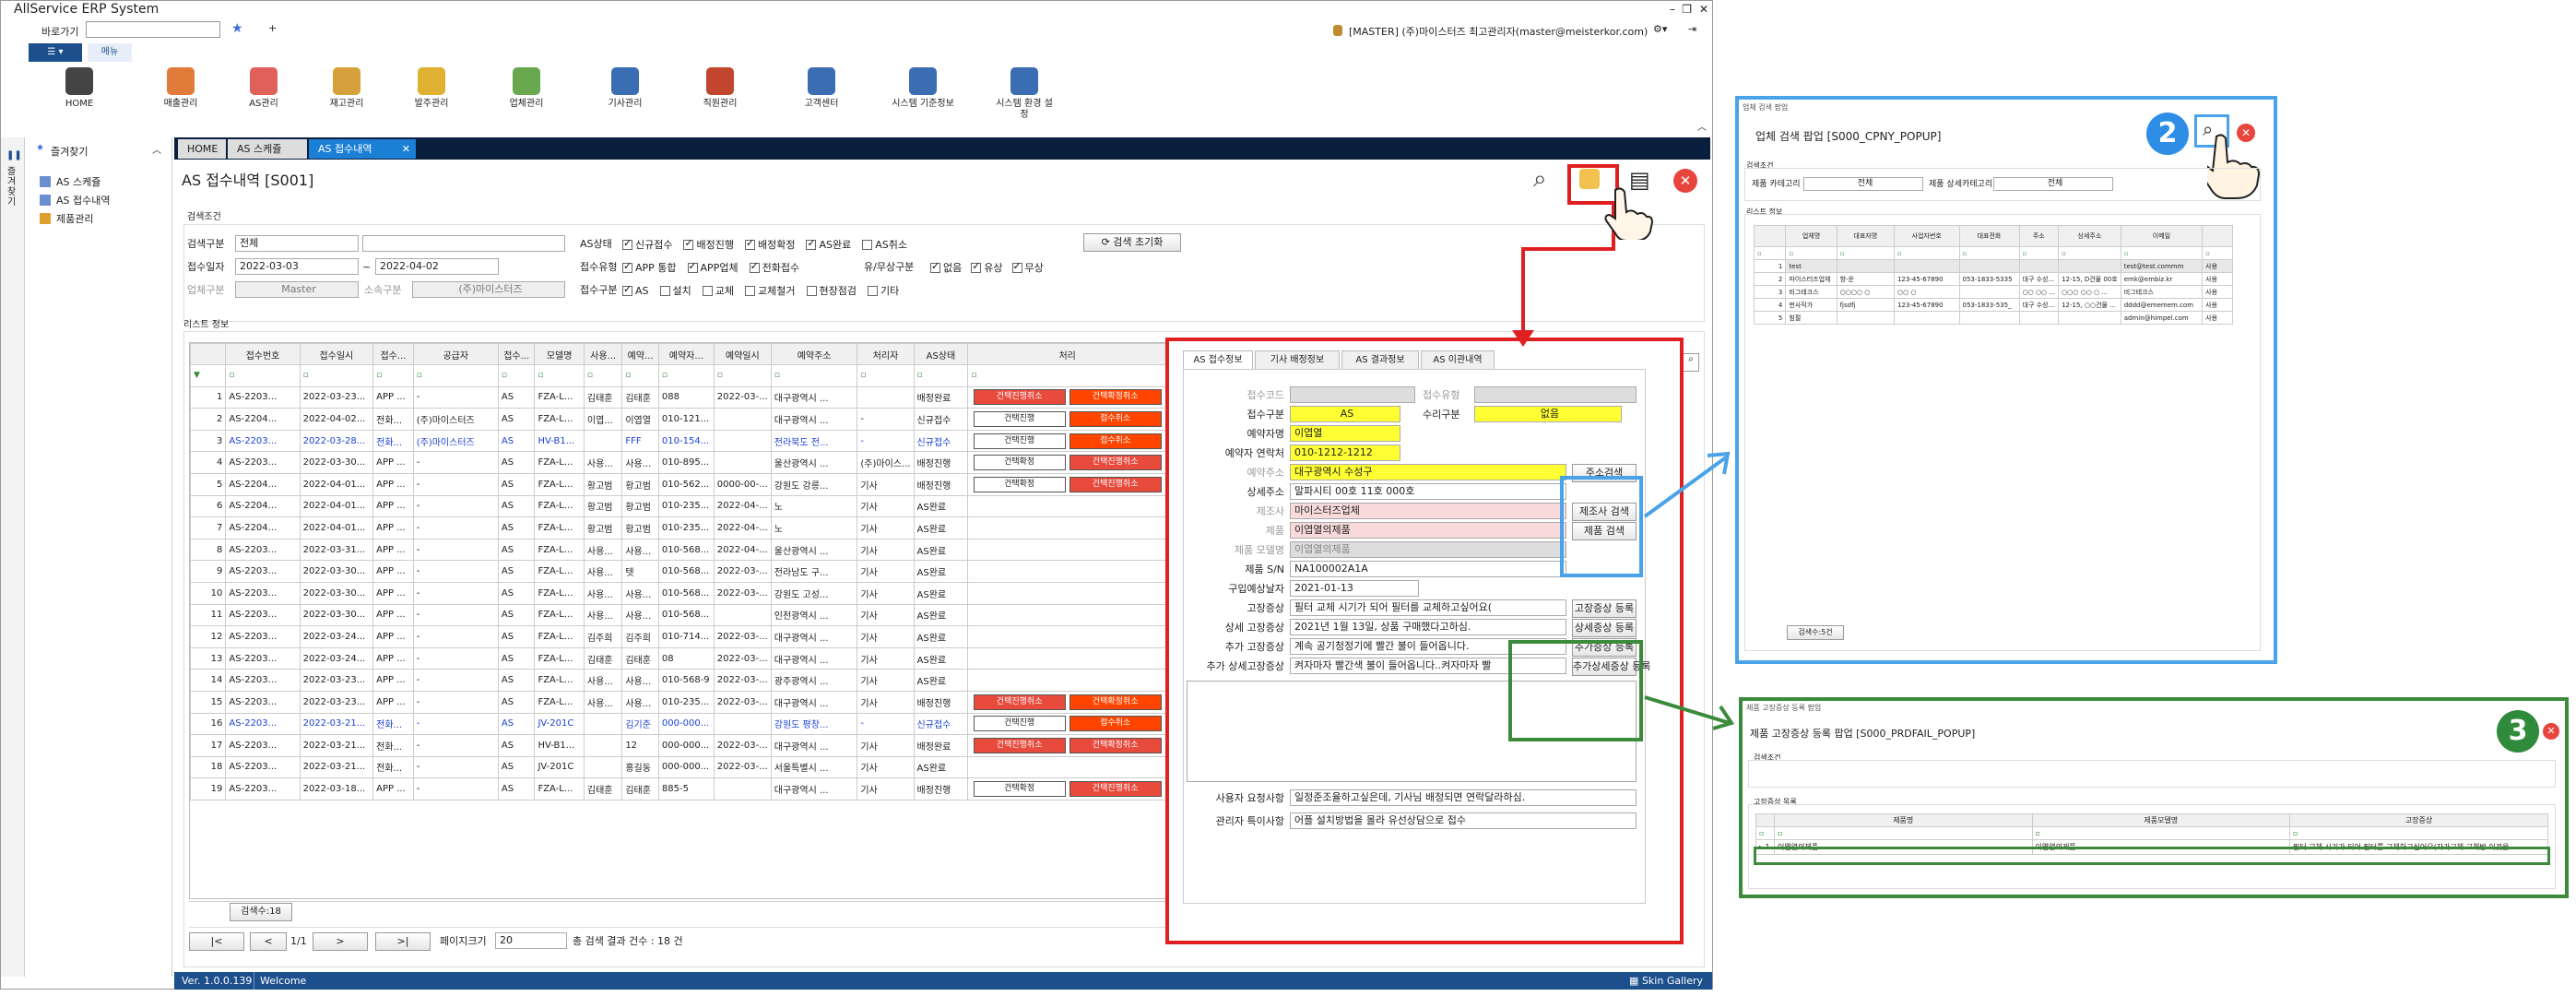  Describe the element at coordinates (720, 88) in the screenshot. I see `ribbon-item-7: 직원관리` at that location.